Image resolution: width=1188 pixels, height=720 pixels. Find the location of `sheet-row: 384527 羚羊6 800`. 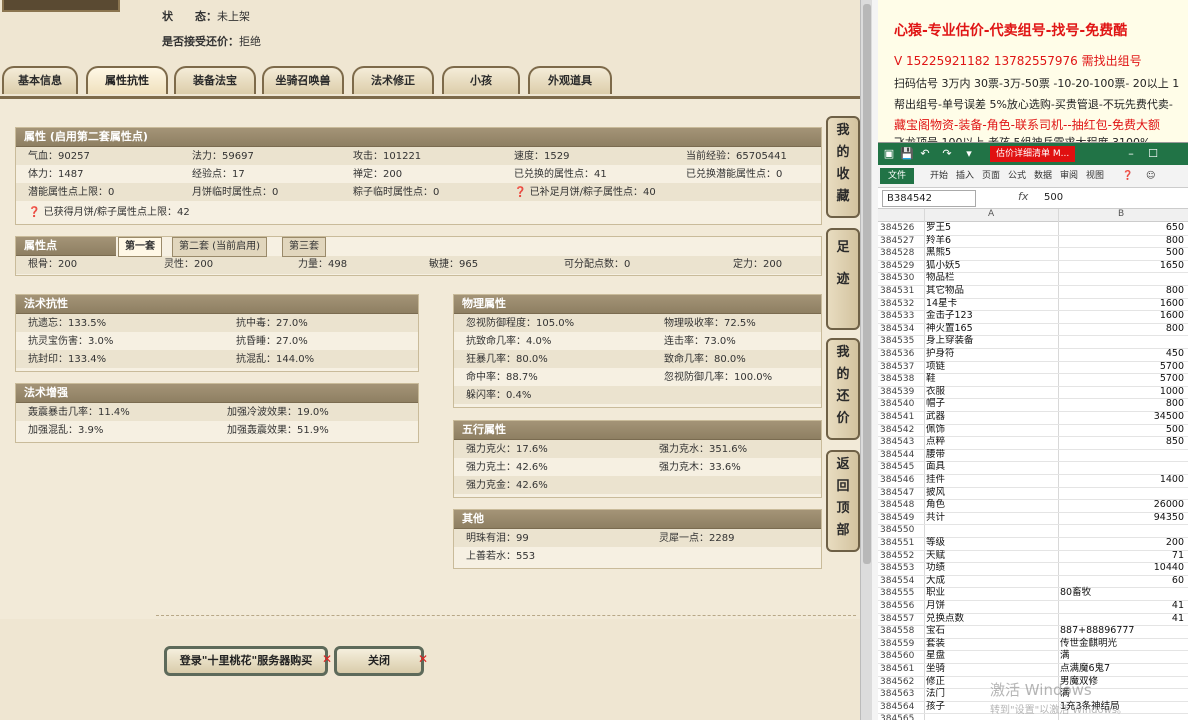

sheet-row: 384527 羚羊6 800 is located at coordinates (1033, 242).